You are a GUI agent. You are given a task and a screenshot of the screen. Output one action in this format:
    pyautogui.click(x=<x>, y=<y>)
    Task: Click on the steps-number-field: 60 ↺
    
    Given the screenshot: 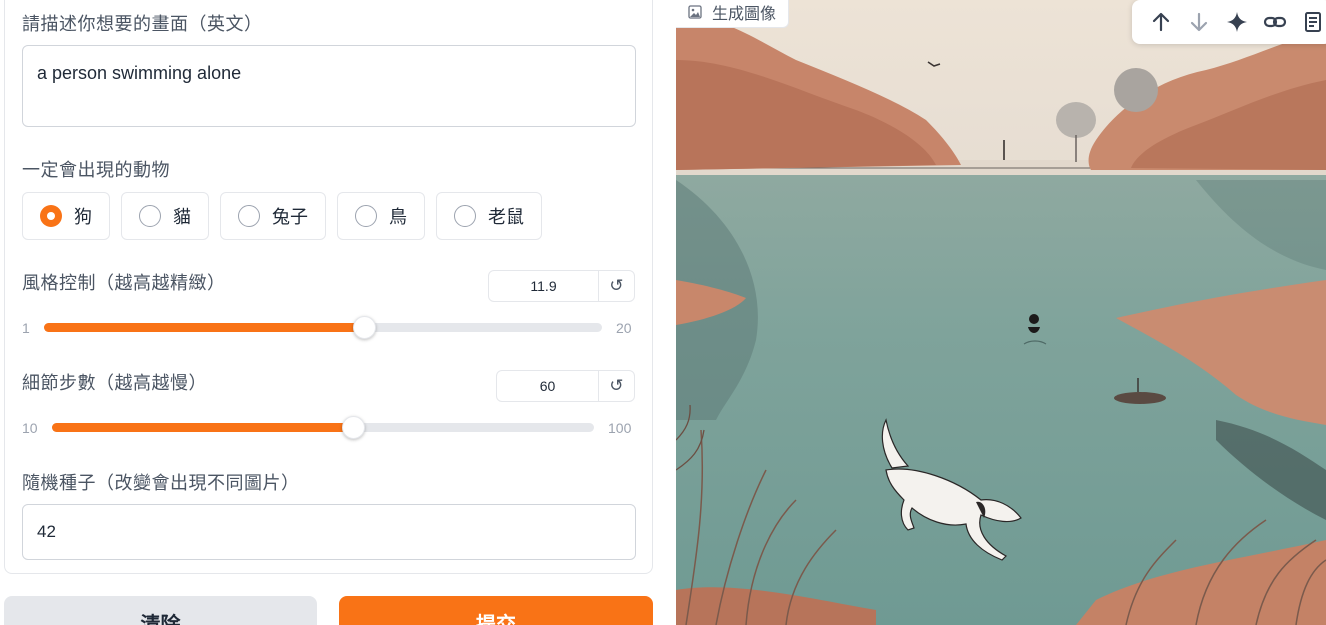 What is the action you would take?
    pyautogui.click(x=565, y=386)
    